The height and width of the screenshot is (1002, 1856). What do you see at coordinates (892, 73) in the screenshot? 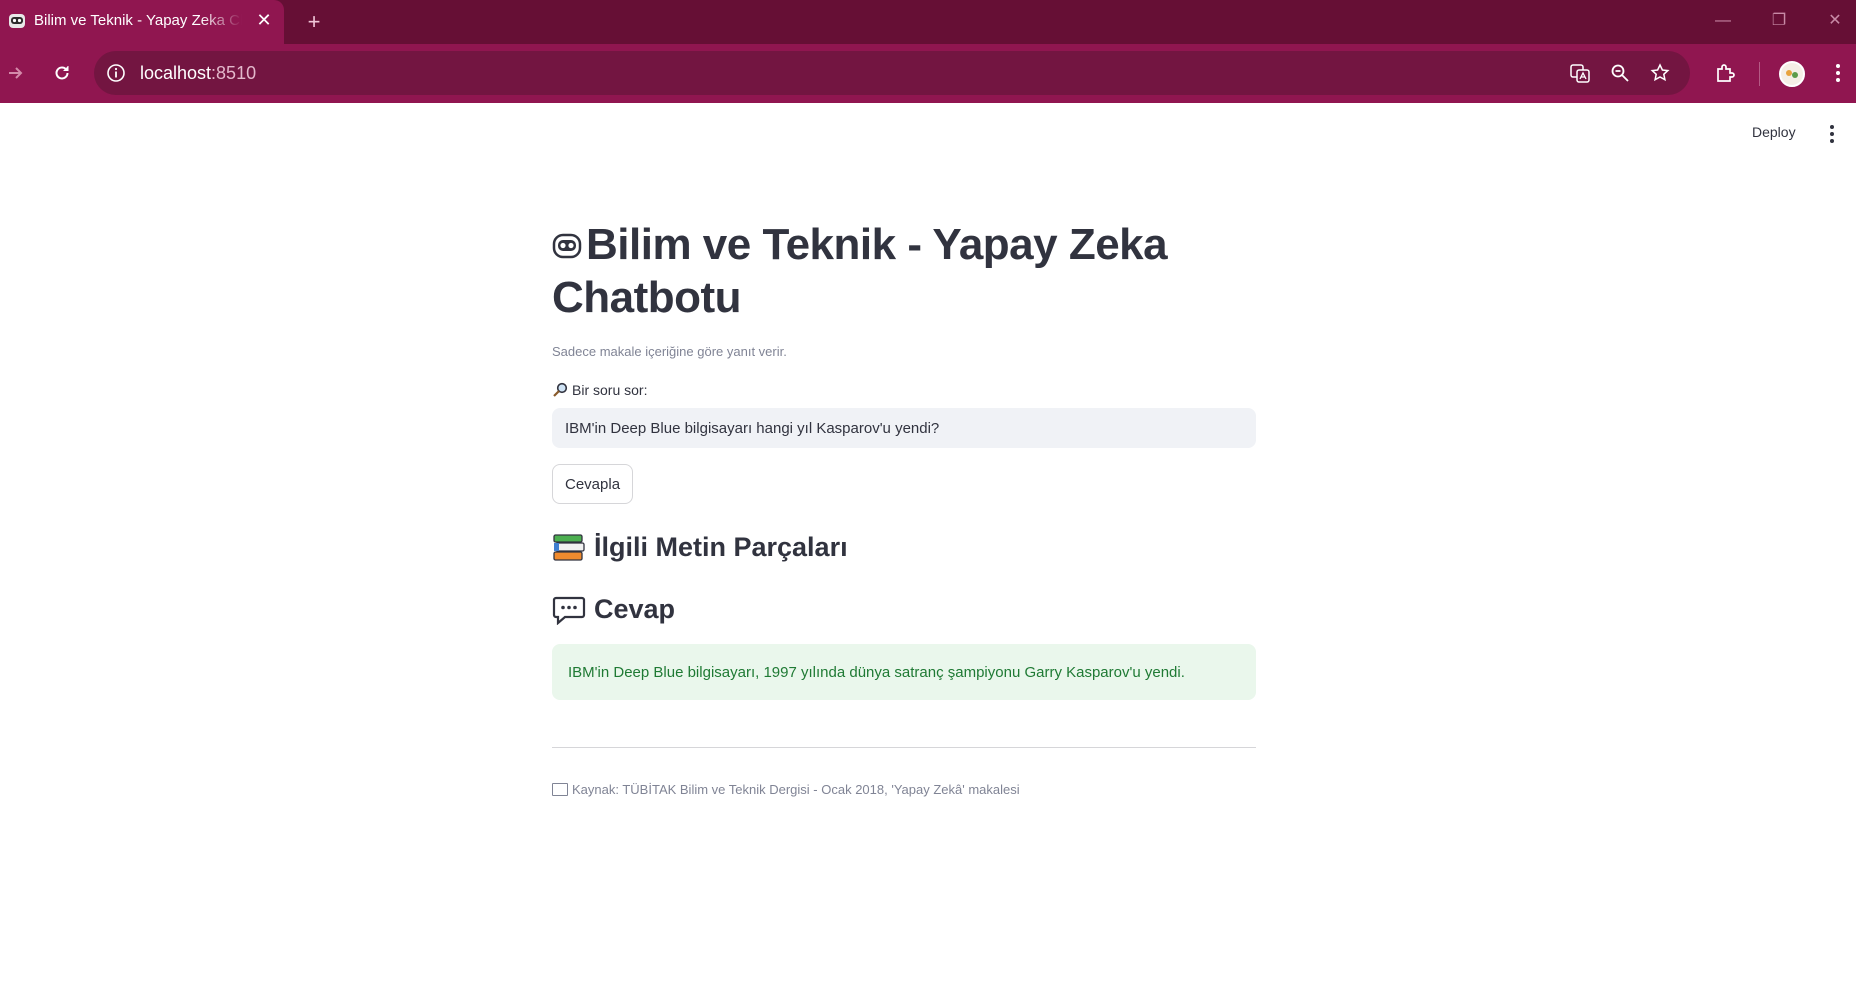
I see `address-bar: localhost:8510` at bounding box center [892, 73].